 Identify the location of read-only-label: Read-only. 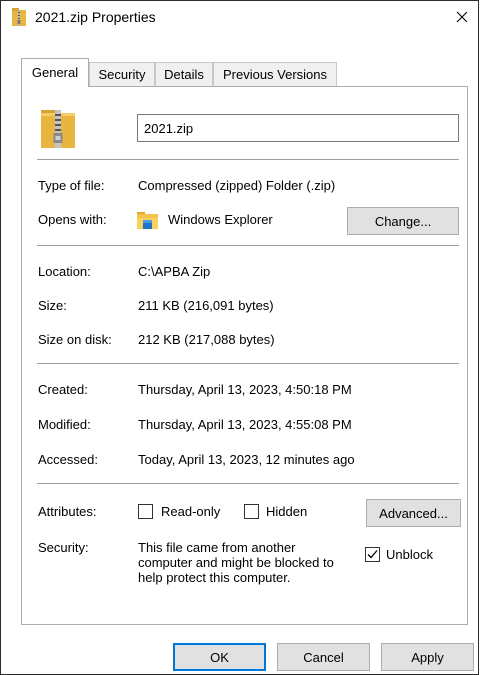
(191, 511).